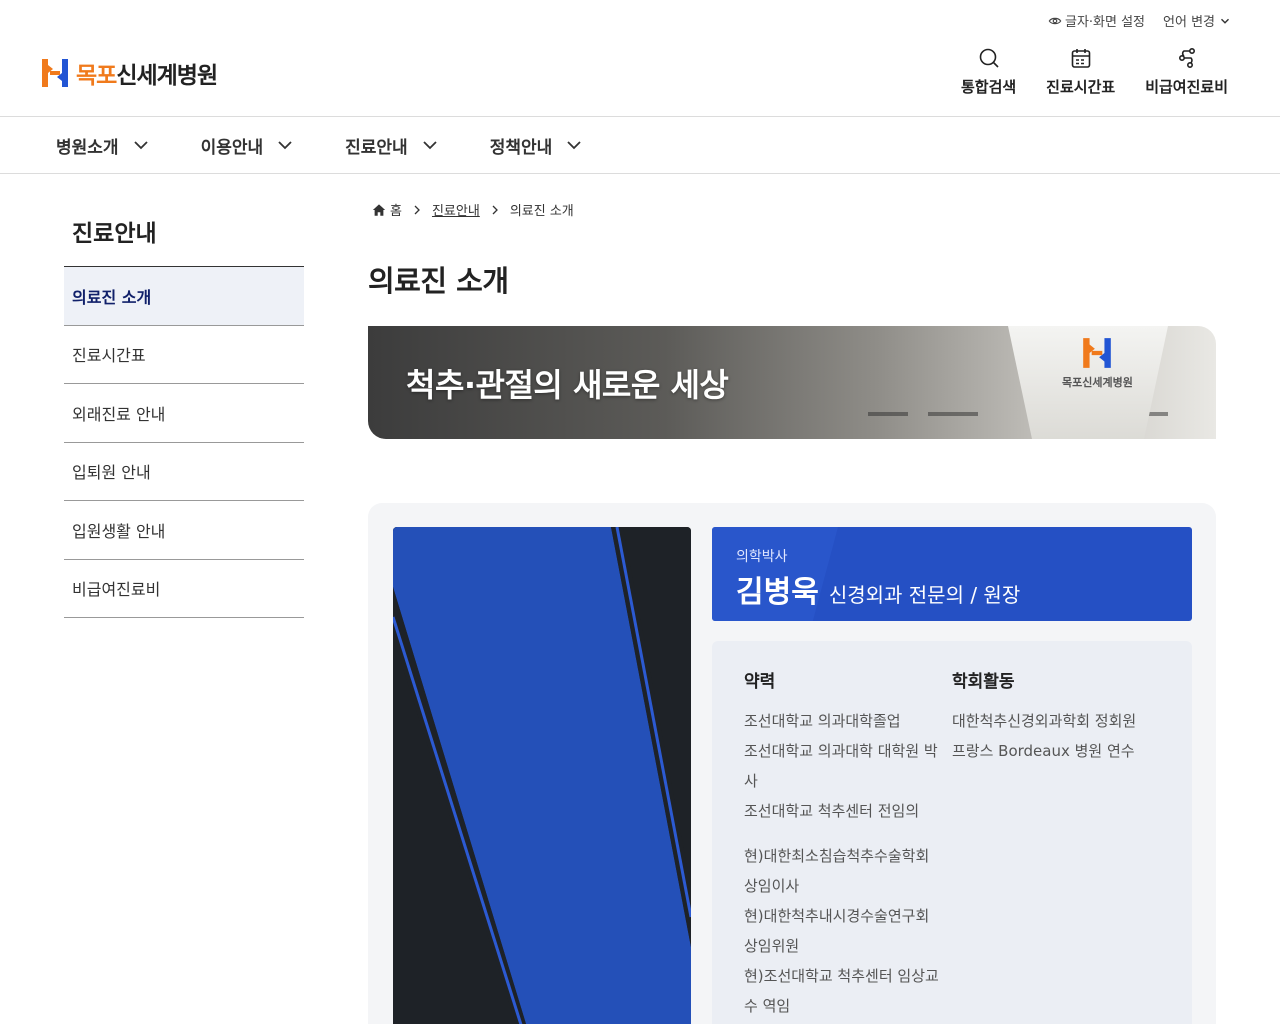 This screenshot has width=1280, height=1024. What do you see at coordinates (988, 71) in the screenshot?
I see `quick-link-search: 통합검색` at bounding box center [988, 71].